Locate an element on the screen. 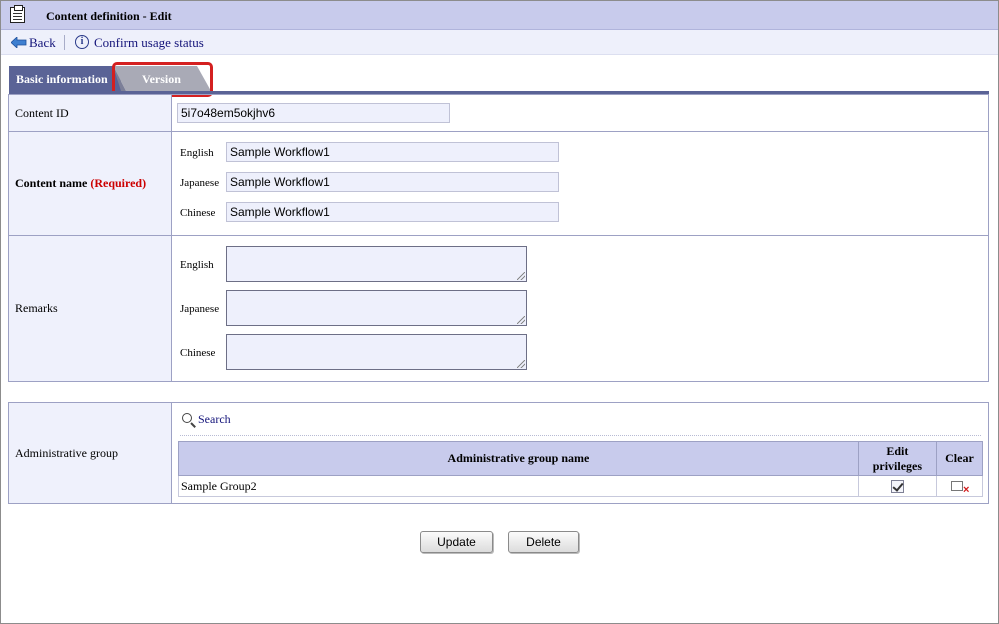 This screenshot has width=999, height=624. content-name-english-label: English is located at coordinates (197, 153).